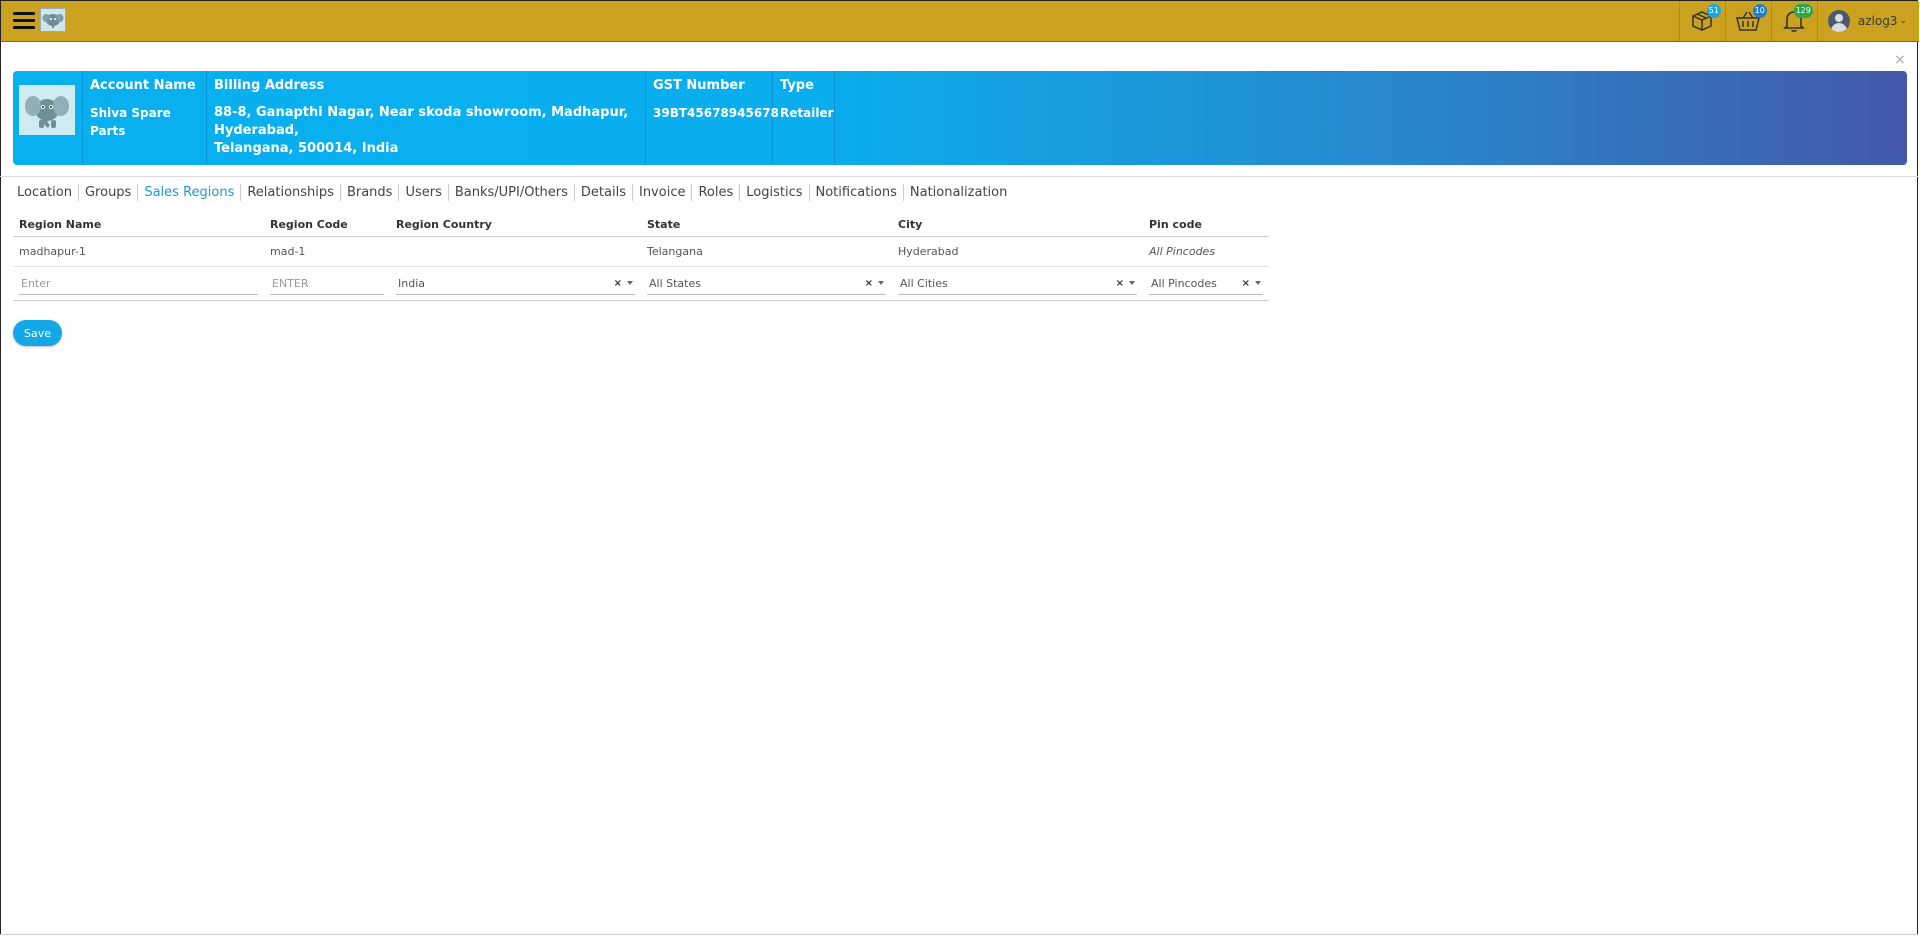 This screenshot has height=937, width=1920. I want to click on column-header: Region Country, so click(444, 224).